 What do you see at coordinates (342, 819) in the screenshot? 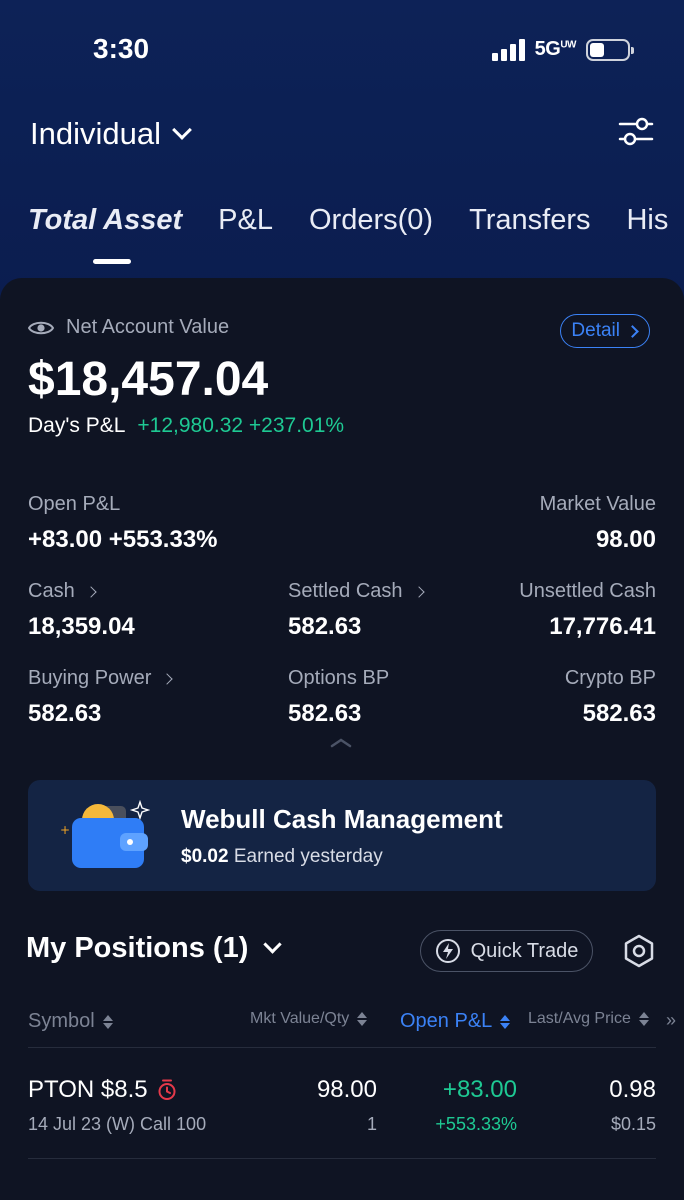
I see `cash-management-title: Webull Cash Management` at bounding box center [342, 819].